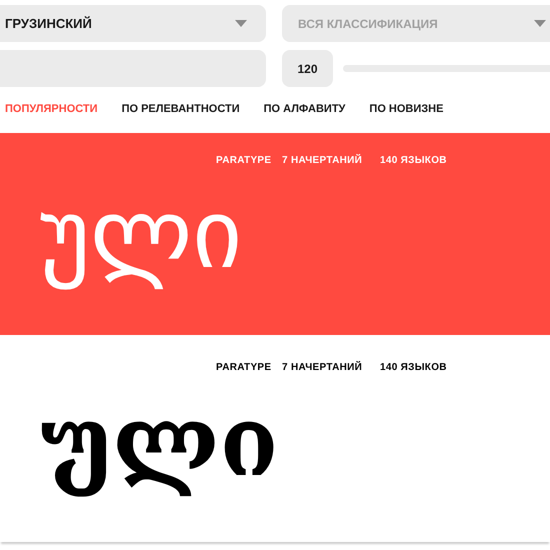 This screenshot has width=550, height=550. What do you see at coordinates (406, 109) in the screenshot?
I see `sort-tab: ПО НОВИЗНЕ` at bounding box center [406, 109].